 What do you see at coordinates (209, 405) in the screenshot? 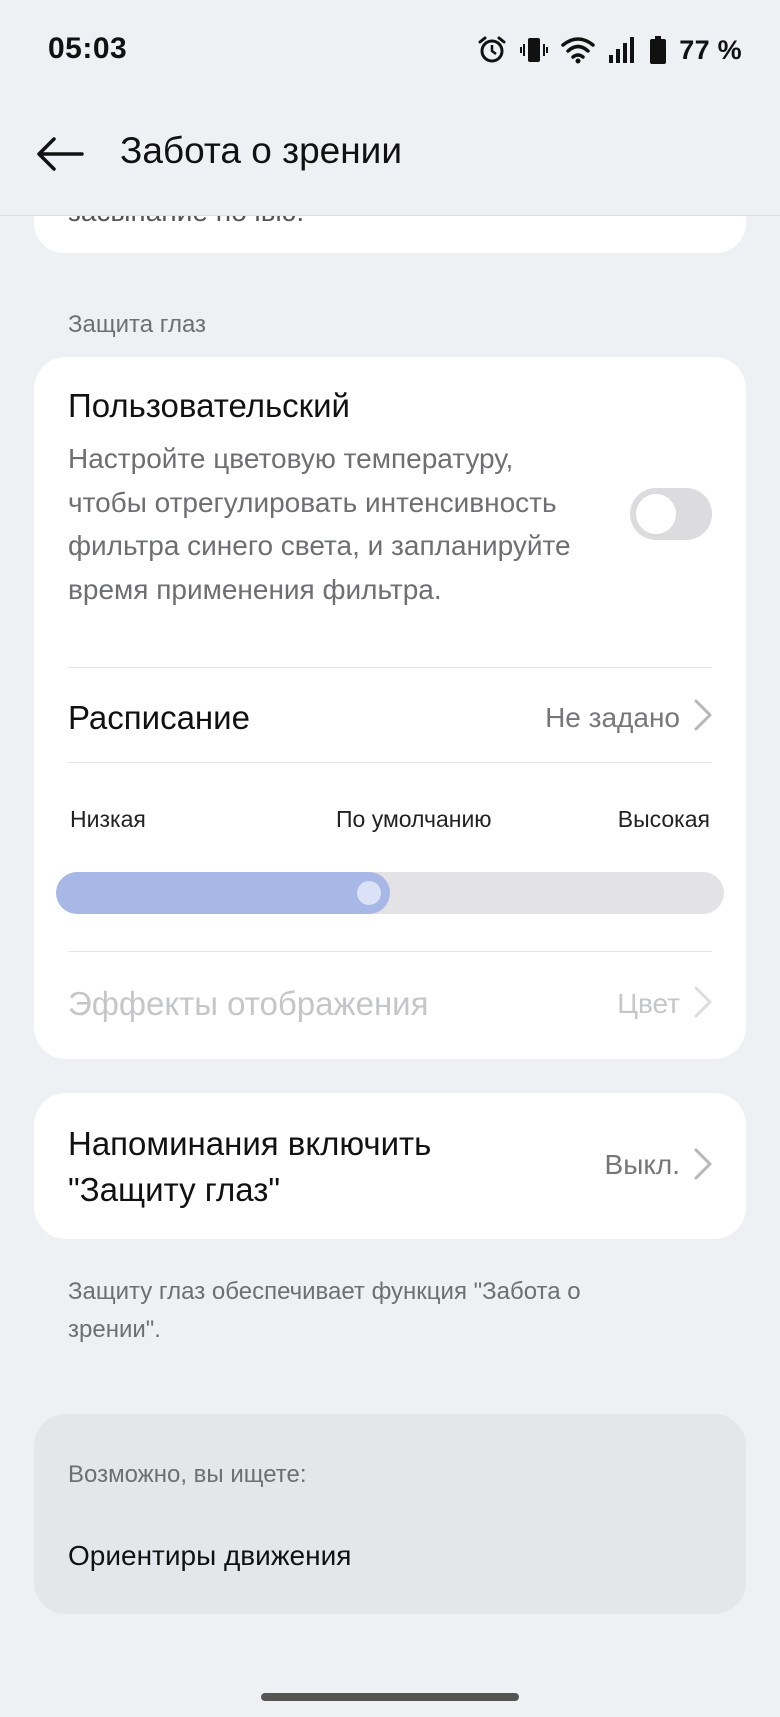
I see `custom-mode-title: Пользовательский` at bounding box center [209, 405].